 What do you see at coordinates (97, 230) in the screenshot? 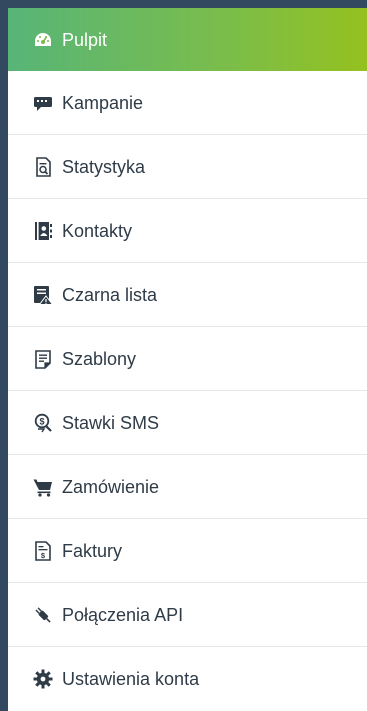
I see `menu-item-label: Kontakty` at bounding box center [97, 230].